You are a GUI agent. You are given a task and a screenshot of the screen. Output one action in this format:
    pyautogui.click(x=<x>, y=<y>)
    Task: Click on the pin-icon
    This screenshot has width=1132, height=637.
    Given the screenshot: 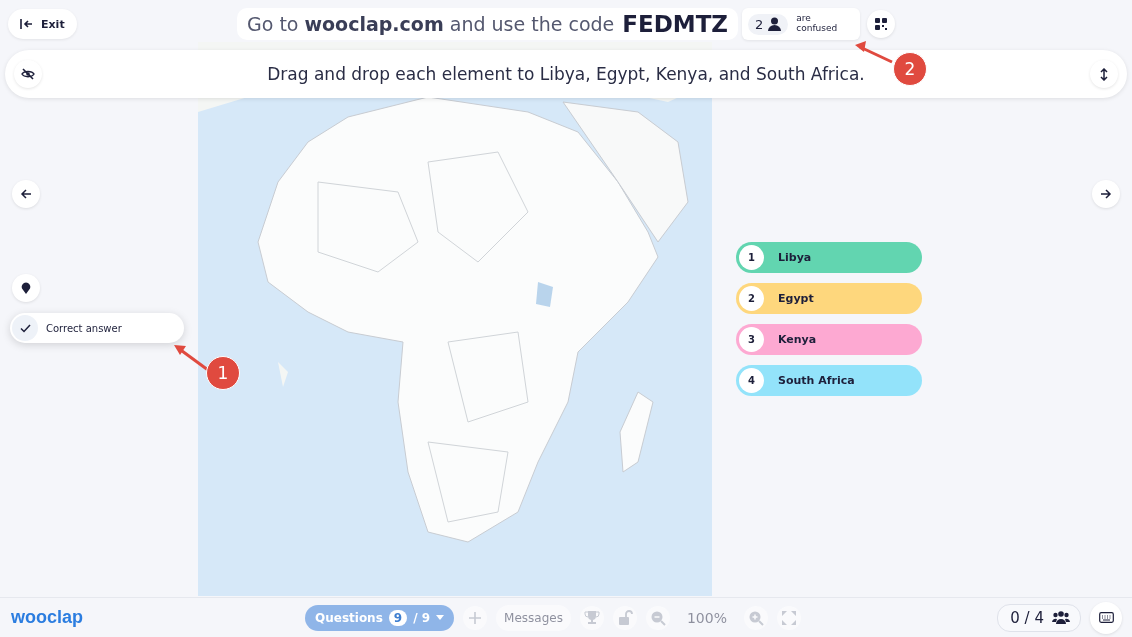 What is the action you would take?
    pyautogui.click(x=26, y=288)
    